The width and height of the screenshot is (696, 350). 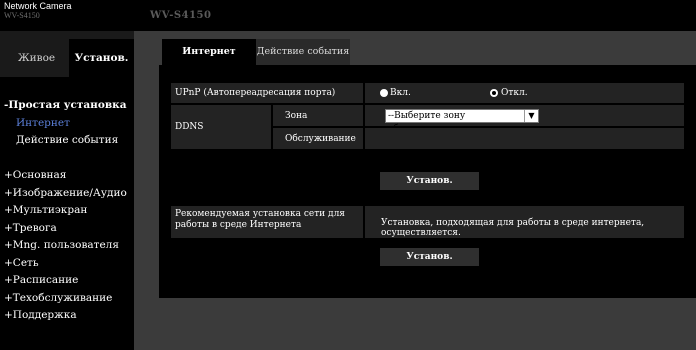 I want to click on sidebar-item-basic: +Основная, so click(x=65, y=176).